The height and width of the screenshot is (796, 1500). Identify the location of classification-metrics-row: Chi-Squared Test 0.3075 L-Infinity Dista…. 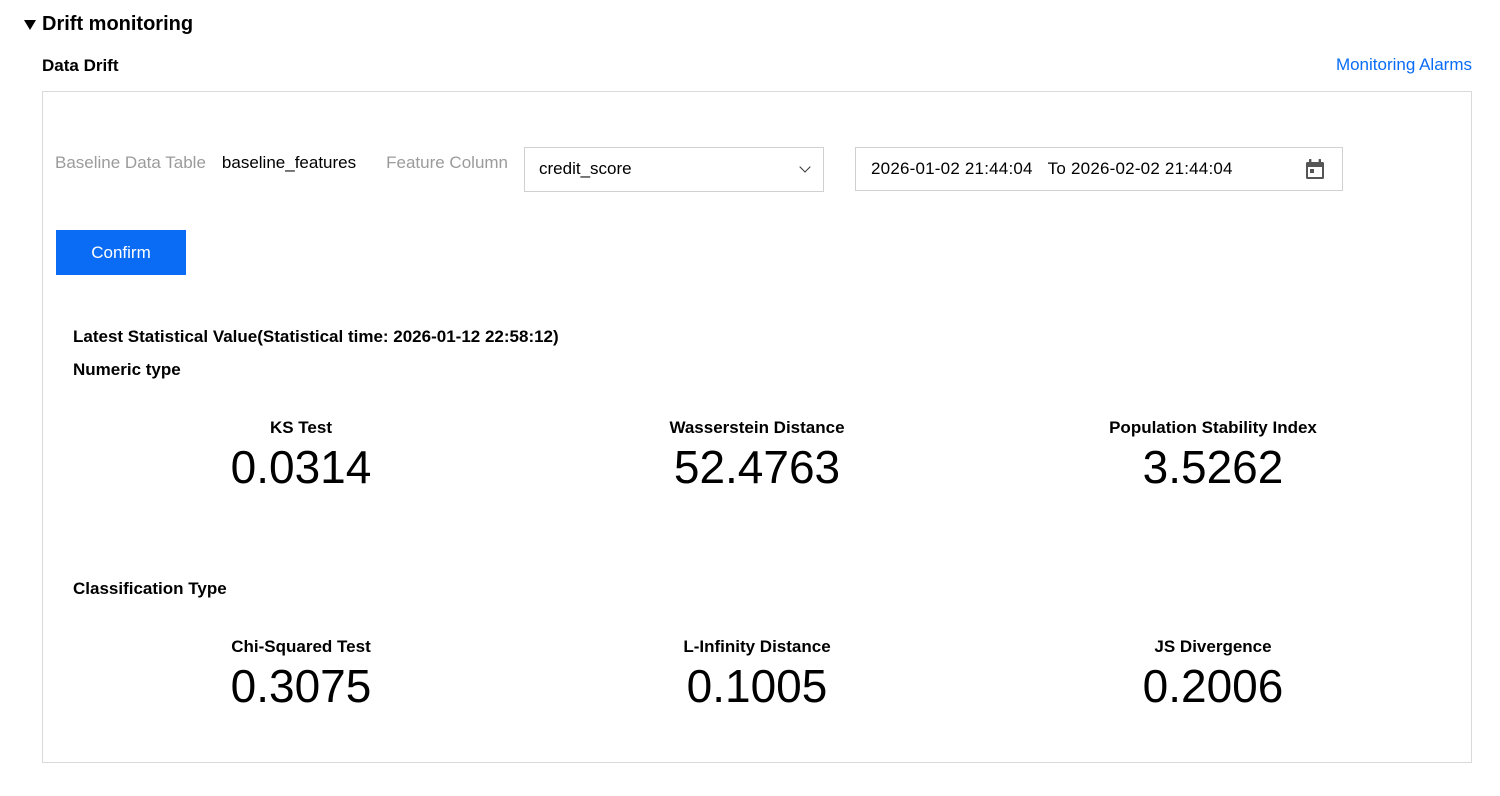
(758, 674).